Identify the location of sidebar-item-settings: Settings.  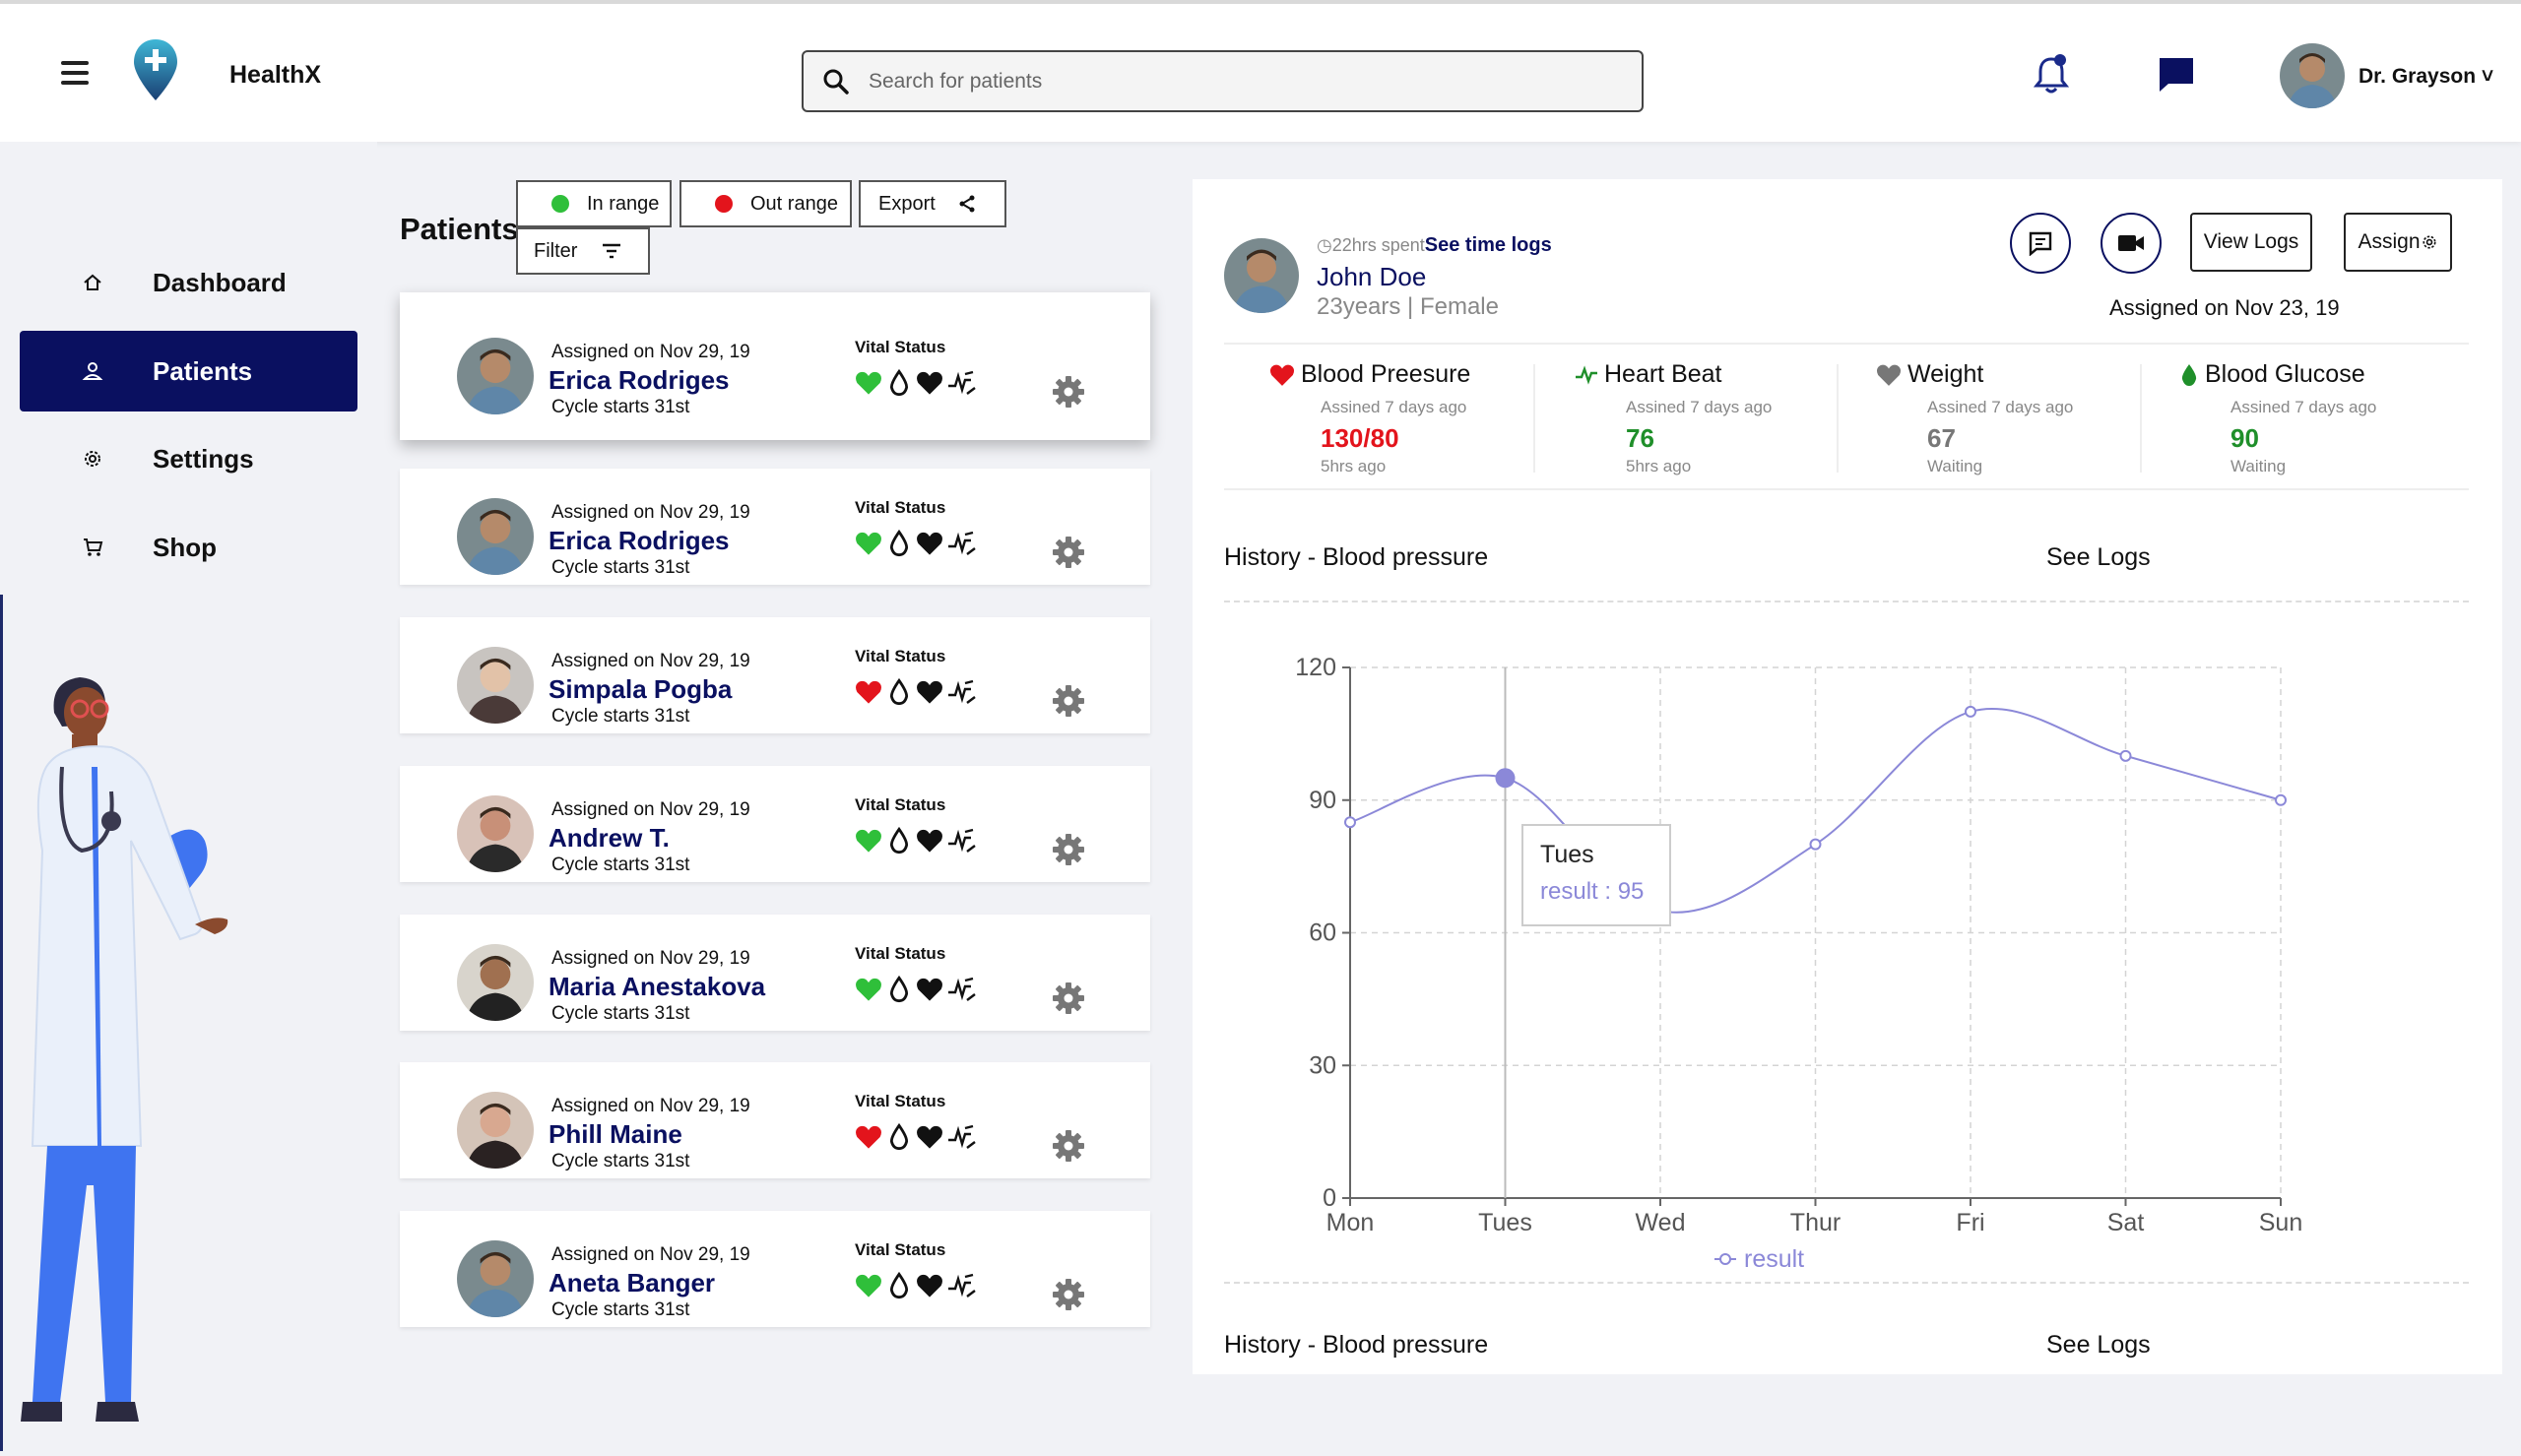
(188, 458).